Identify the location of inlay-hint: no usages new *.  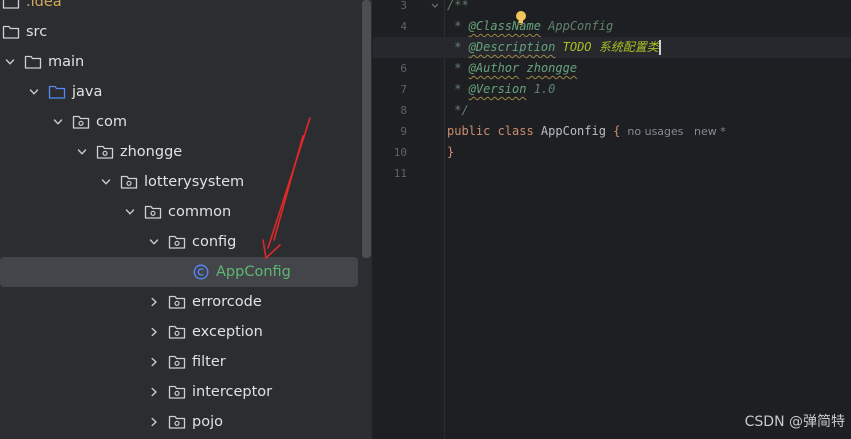
(672, 131).